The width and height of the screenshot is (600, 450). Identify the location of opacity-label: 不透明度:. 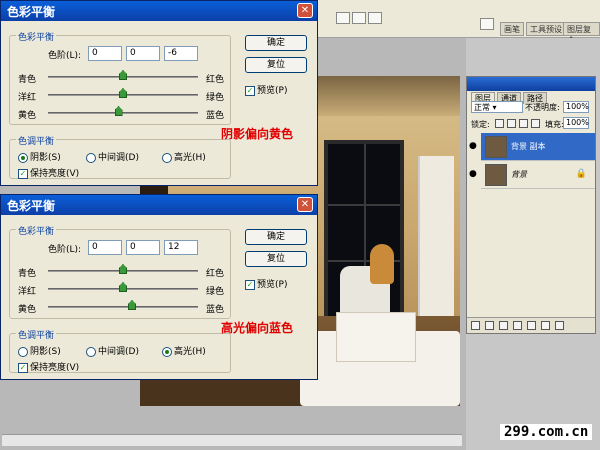
(542, 107).